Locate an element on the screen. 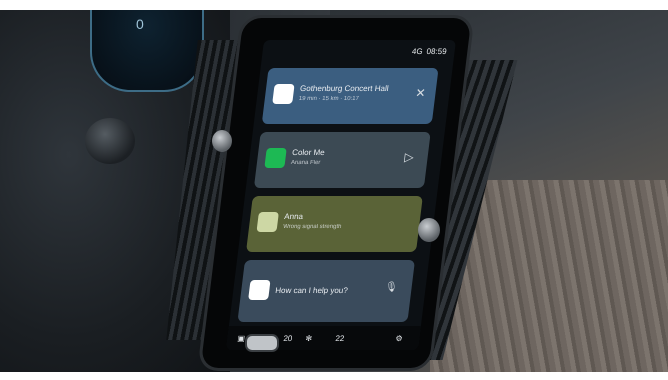  music-title: Color Me is located at coordinates (308, 152).